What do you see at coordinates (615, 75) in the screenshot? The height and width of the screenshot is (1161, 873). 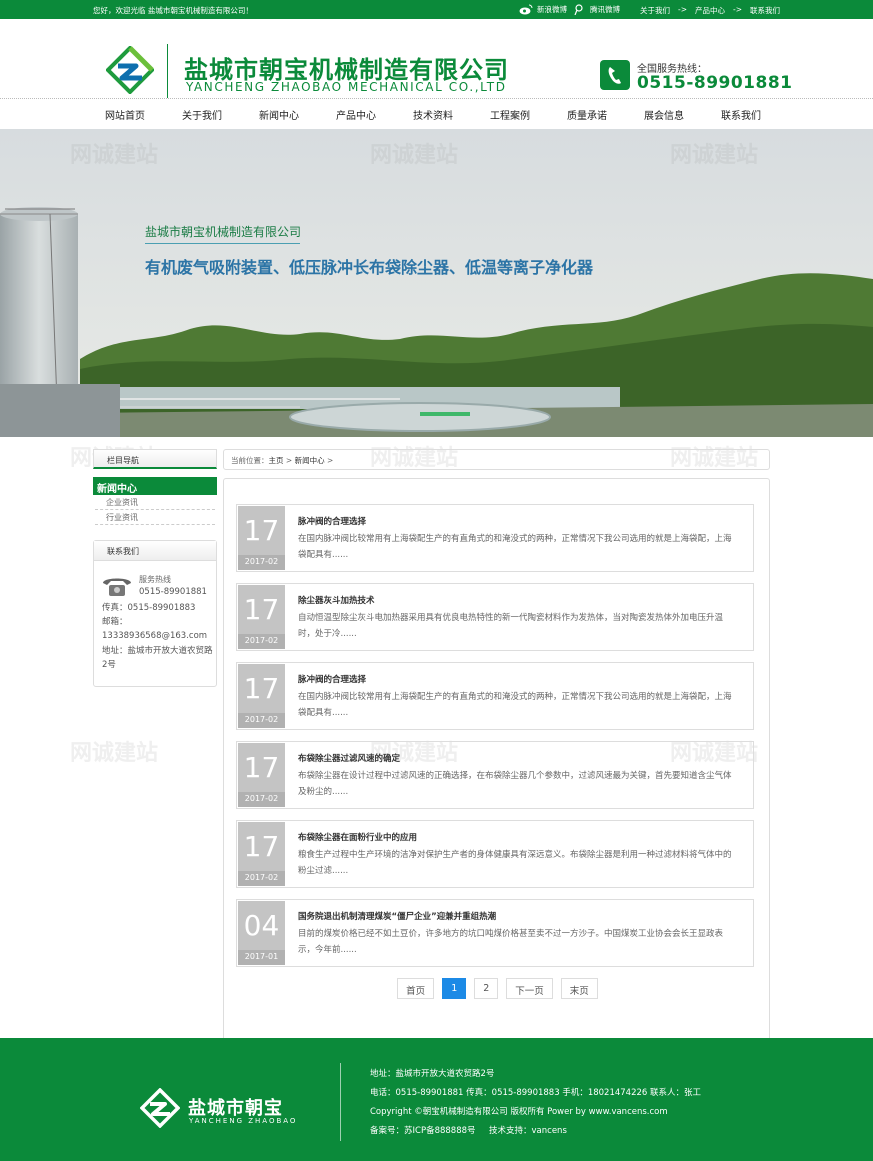 I see `phone-icon` at bounding box center [615, 75].